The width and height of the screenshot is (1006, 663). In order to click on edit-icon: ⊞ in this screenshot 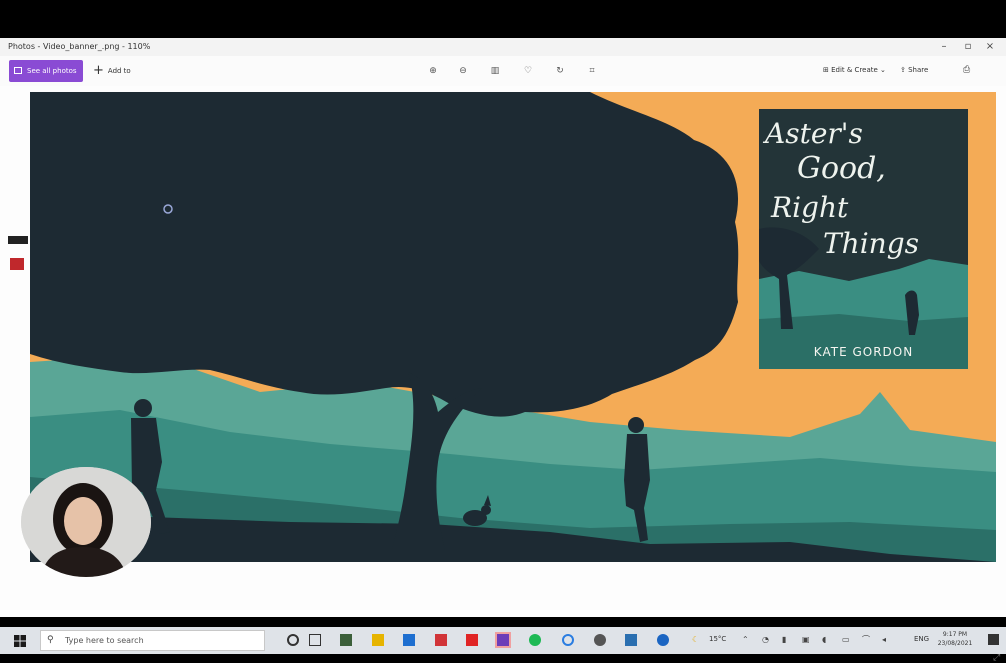, I will do `click(827, 70)`.